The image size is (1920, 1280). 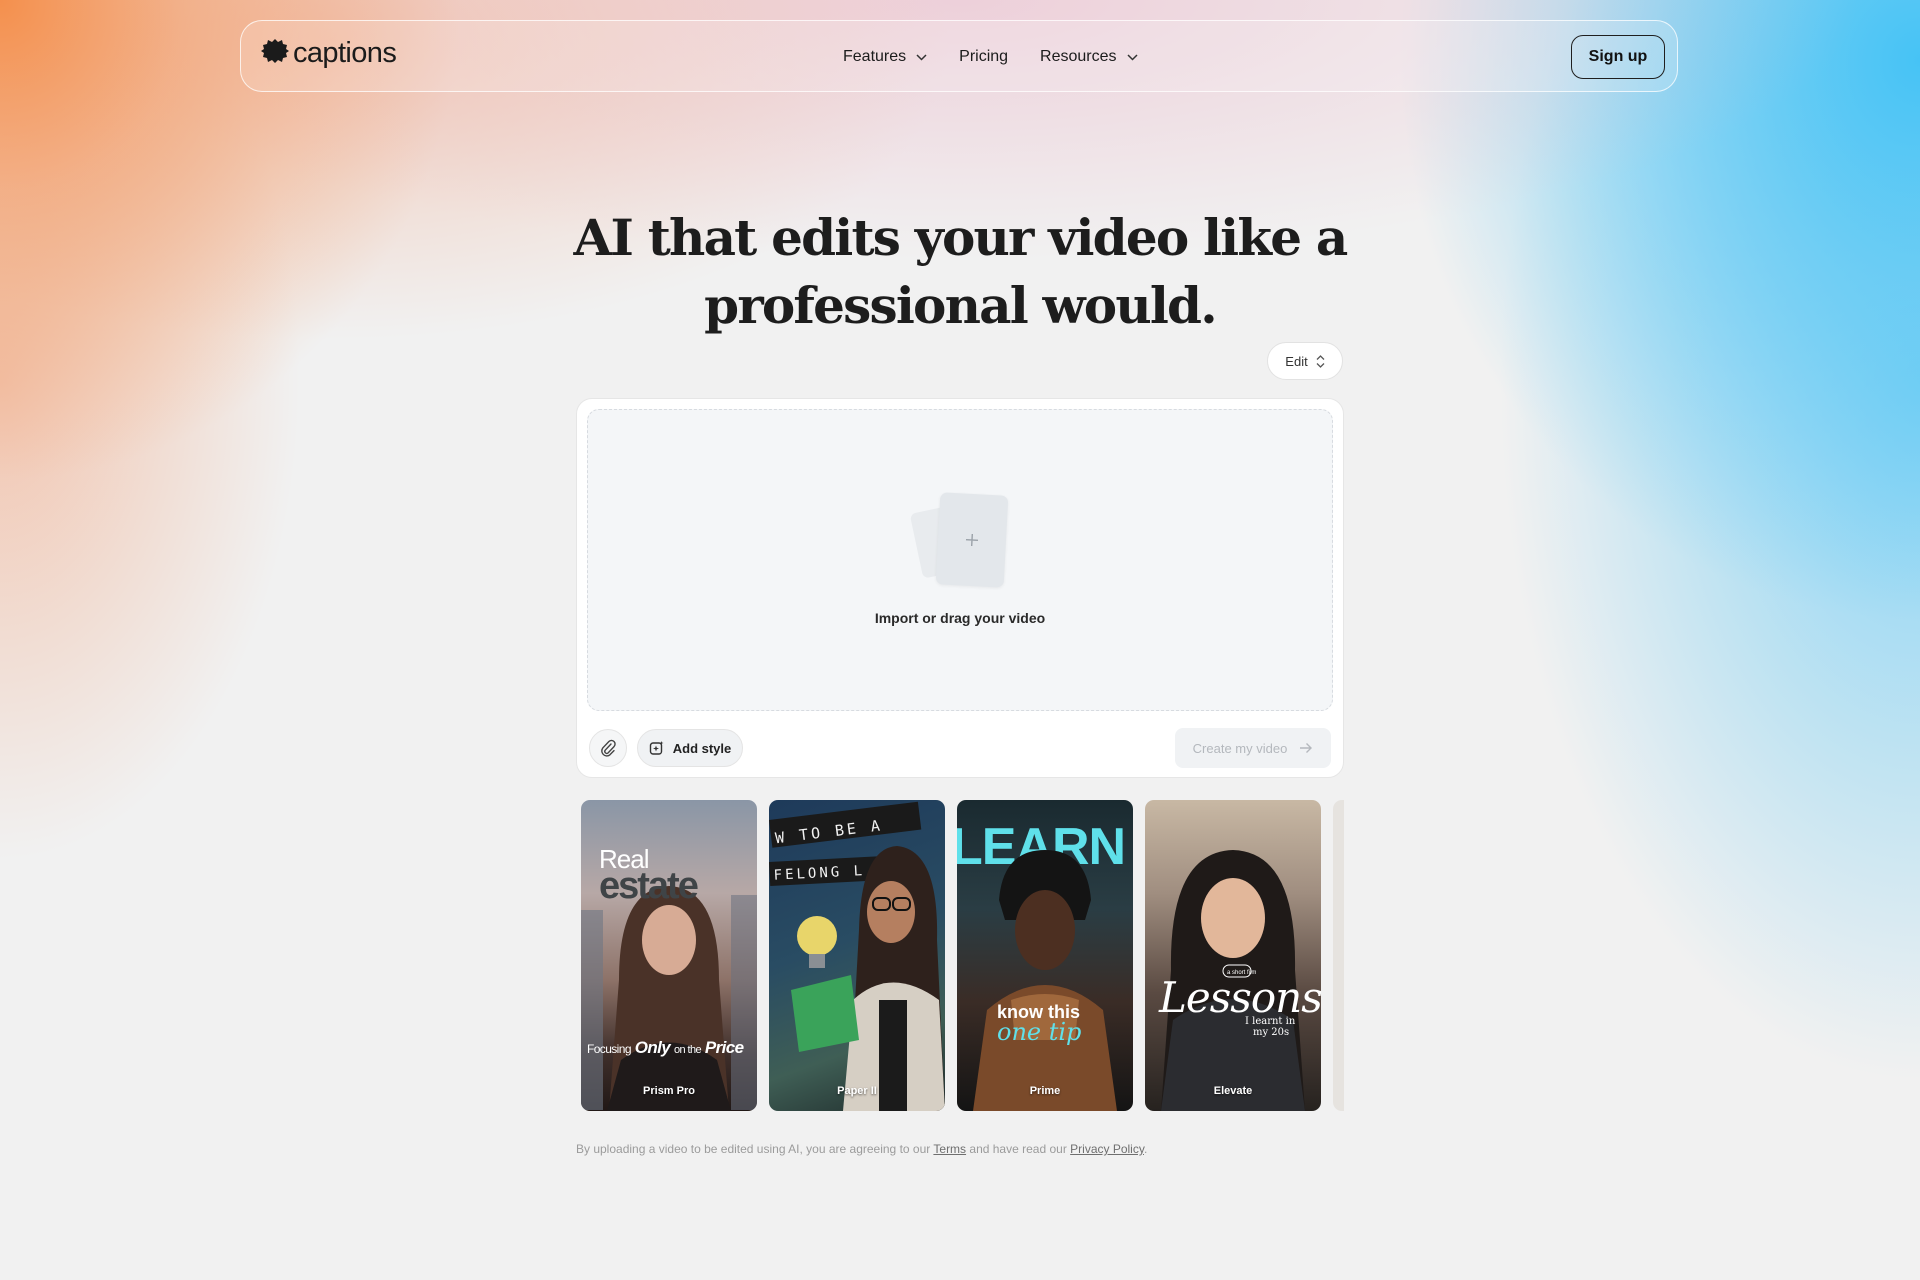 What do you see at coordinates (857, 1091) in the screenshot?
I see `style-name: Paper II` at bounding box center [857, 1091].